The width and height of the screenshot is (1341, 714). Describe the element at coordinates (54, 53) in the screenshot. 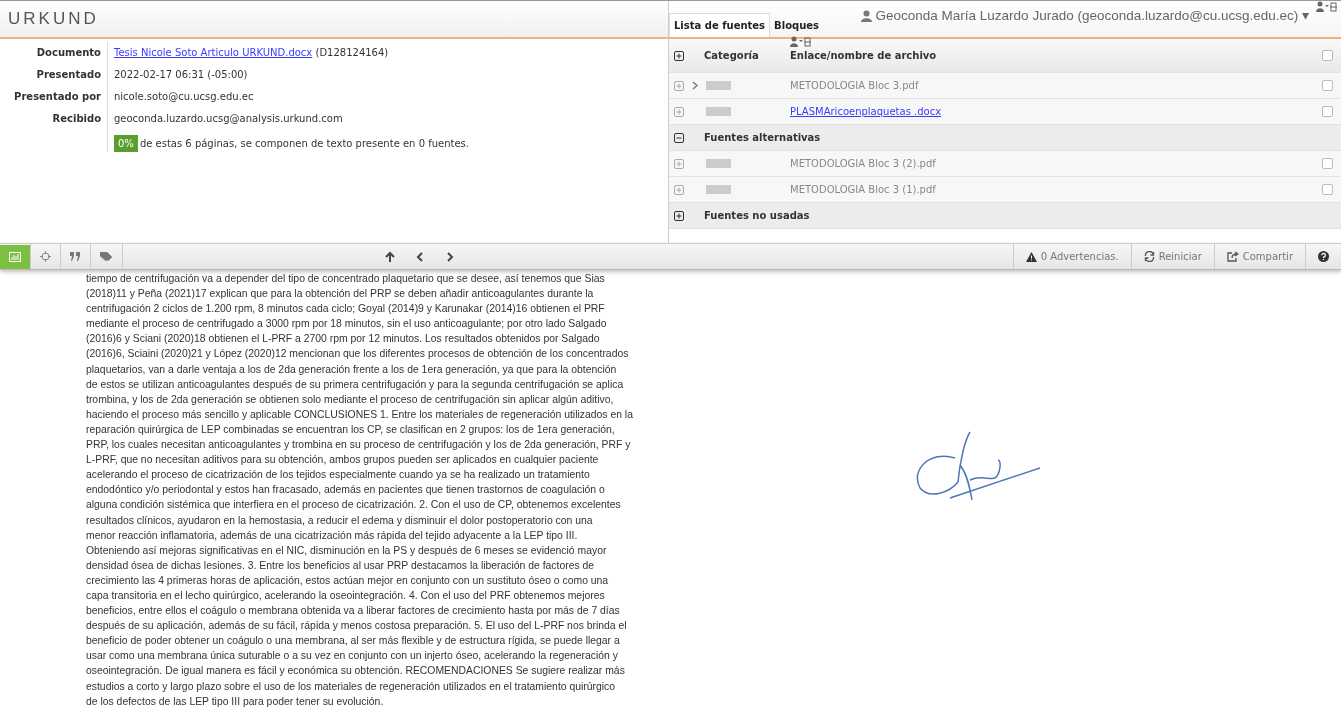

I see `field-label: Documento` at that location.